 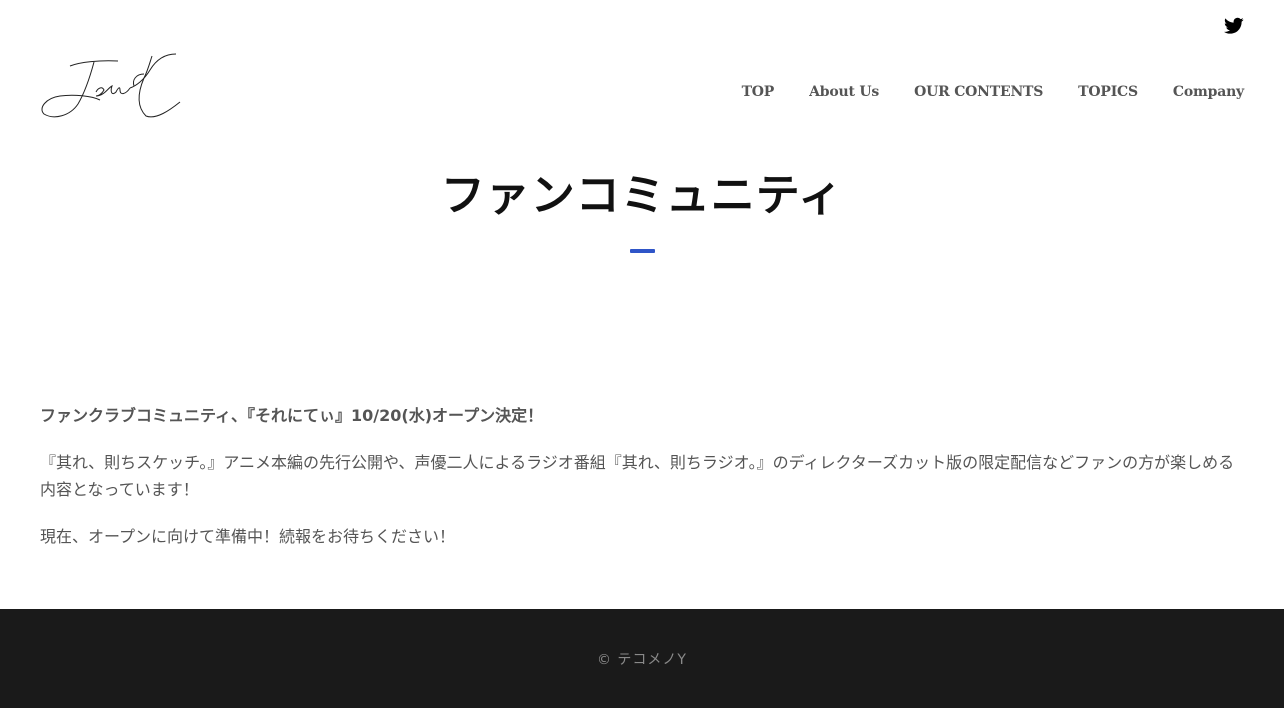 I want to click on nav-topics: TOPICS, so click(x=1108, y=92).